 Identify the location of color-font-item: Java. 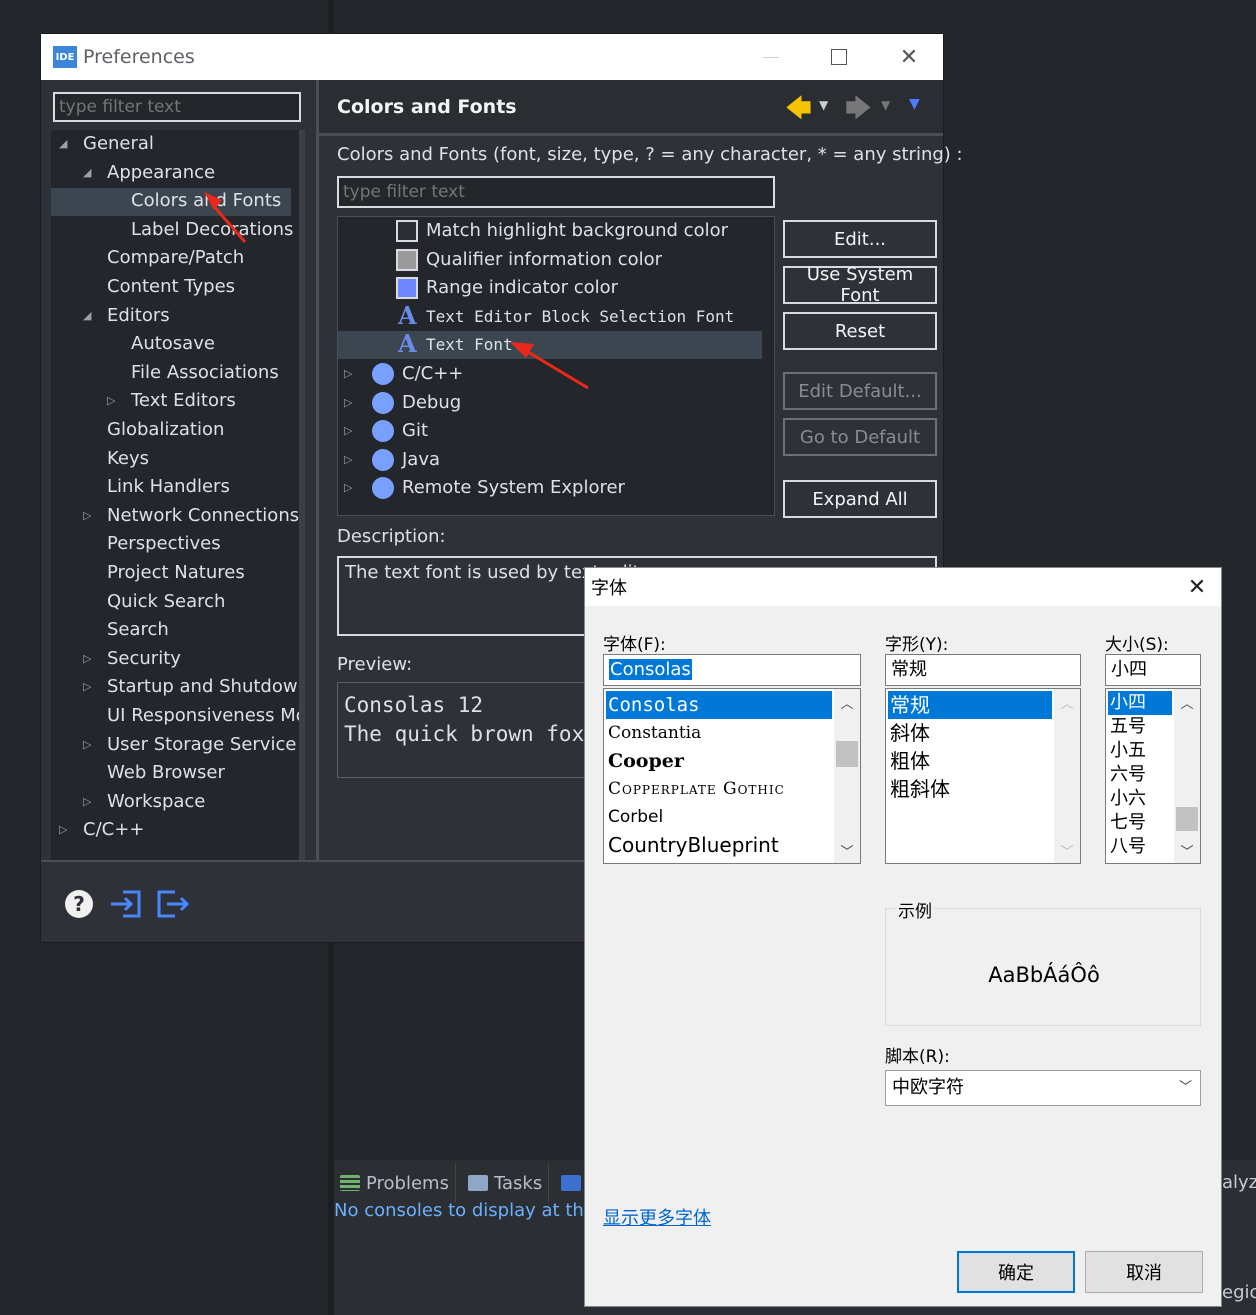
(421, 460).